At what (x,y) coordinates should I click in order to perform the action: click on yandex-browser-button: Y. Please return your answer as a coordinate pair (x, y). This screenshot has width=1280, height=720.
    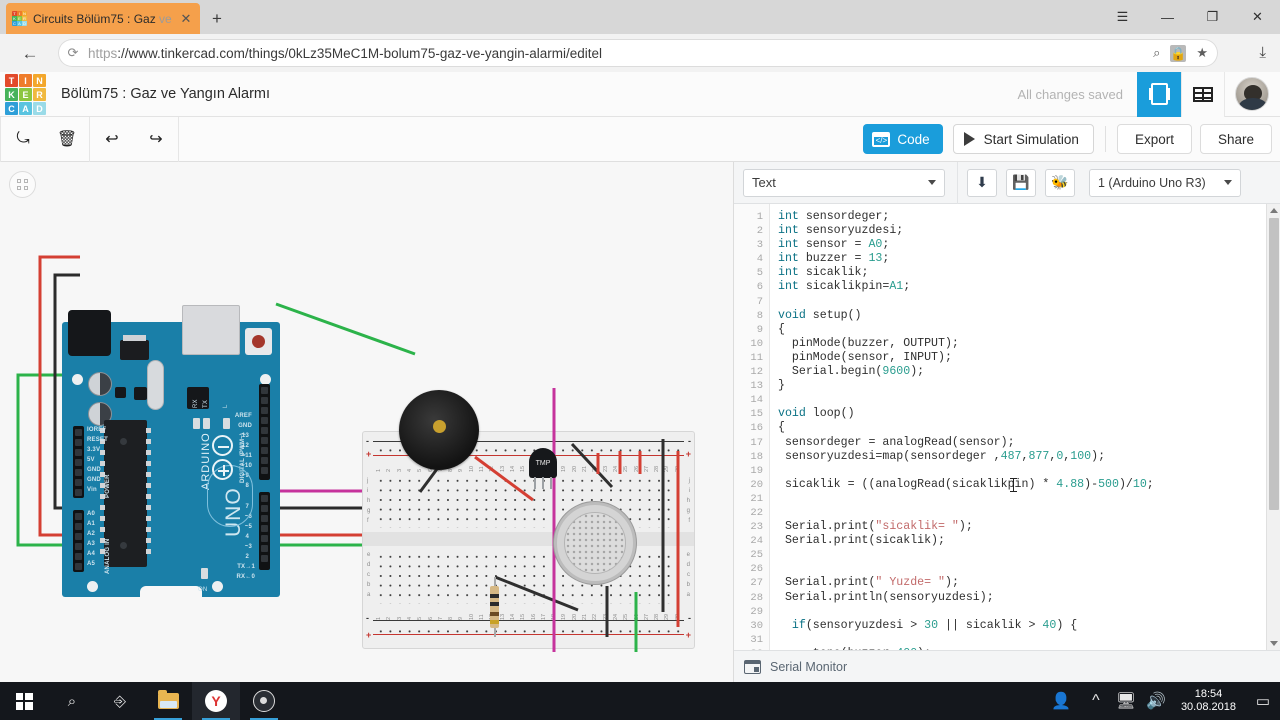
    Looking at the image, I should click on (216, 701).